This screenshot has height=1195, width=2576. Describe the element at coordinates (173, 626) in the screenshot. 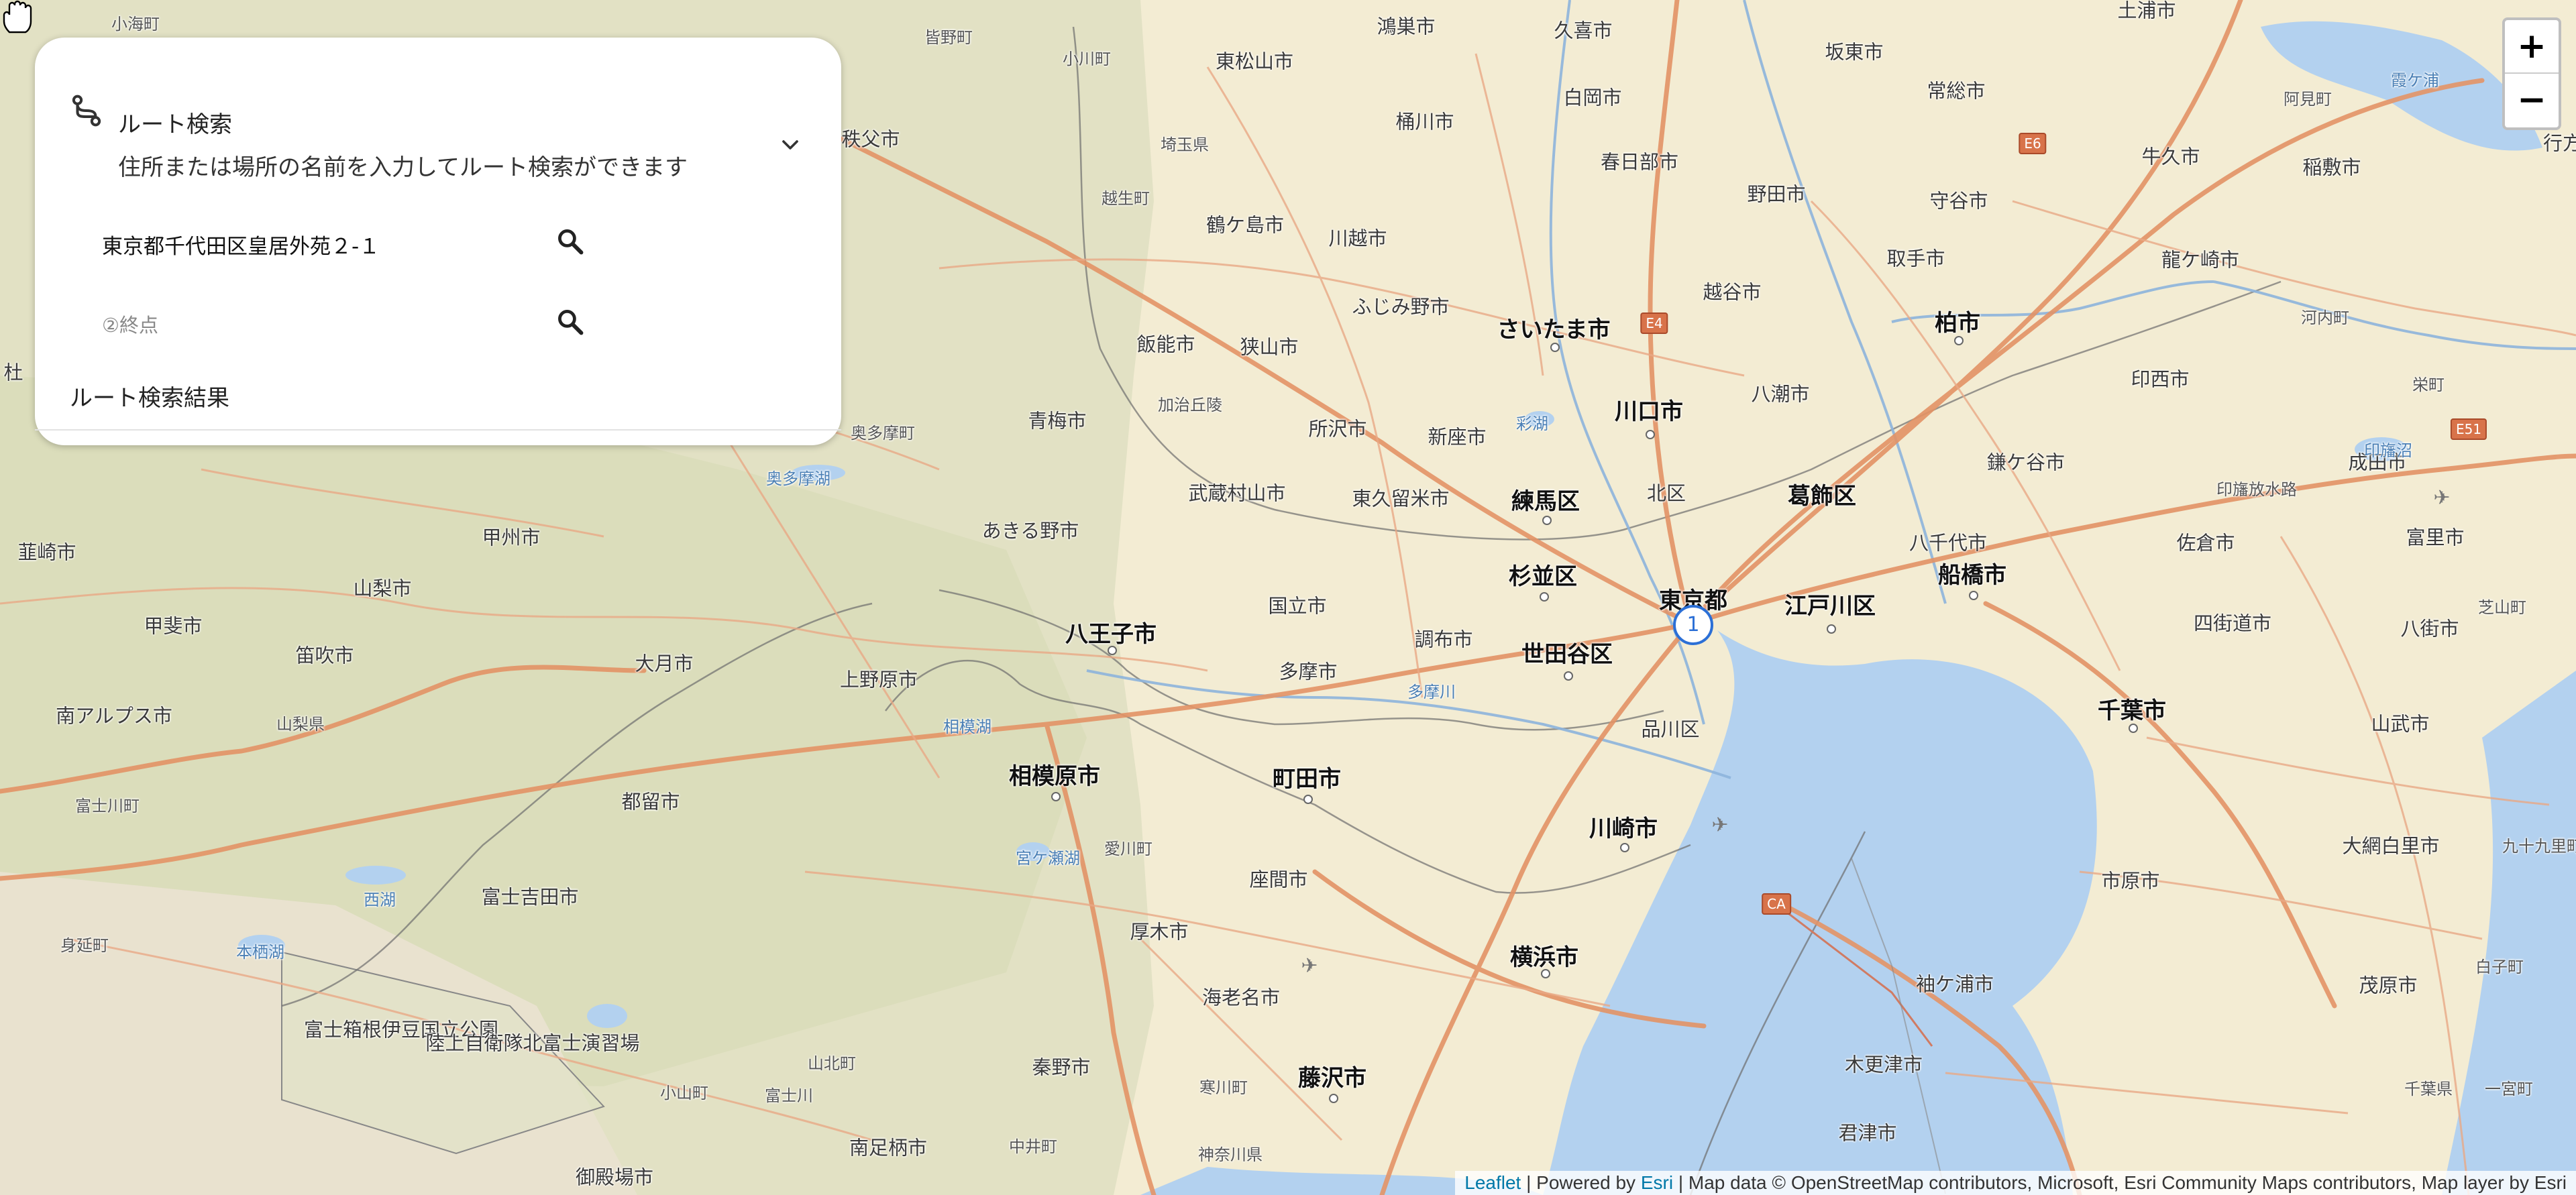

I see `place-label: 甲斐市` at that location.